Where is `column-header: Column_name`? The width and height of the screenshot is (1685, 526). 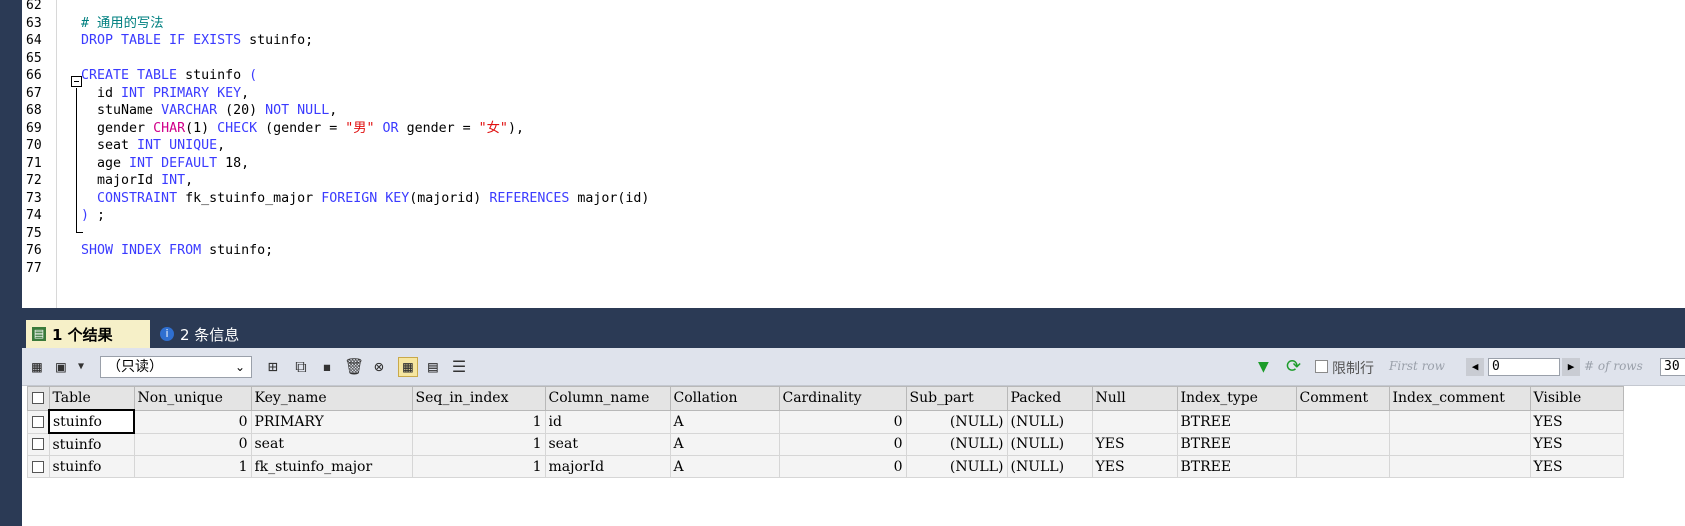
column-header: Column_name is located at coordinates (607, 398).